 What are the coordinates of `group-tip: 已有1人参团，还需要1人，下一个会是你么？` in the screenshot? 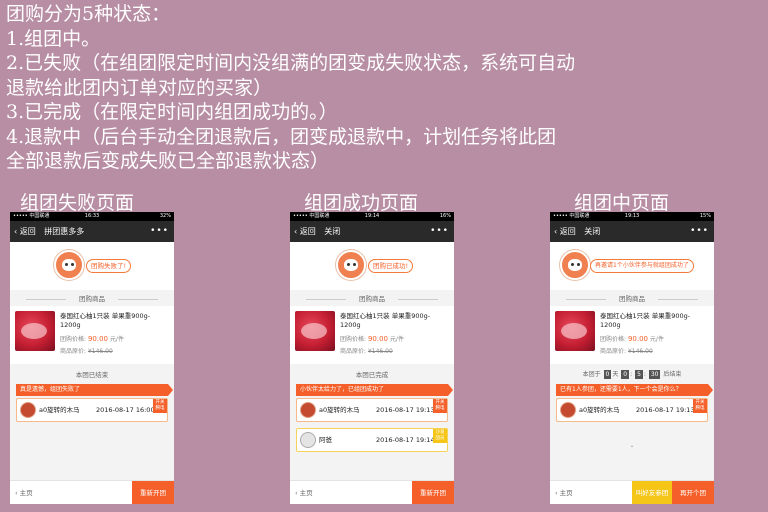 It's located at (634, 390).